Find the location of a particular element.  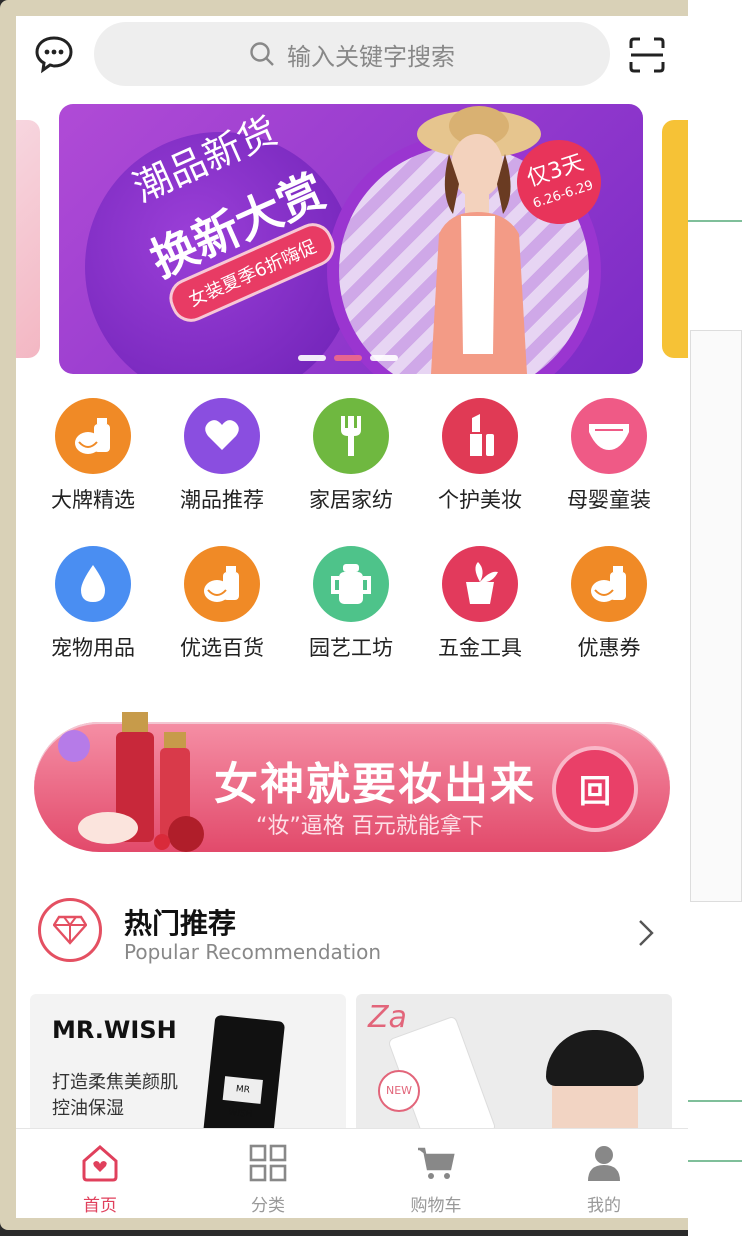

background-panel is located at coordinates (716, 616).